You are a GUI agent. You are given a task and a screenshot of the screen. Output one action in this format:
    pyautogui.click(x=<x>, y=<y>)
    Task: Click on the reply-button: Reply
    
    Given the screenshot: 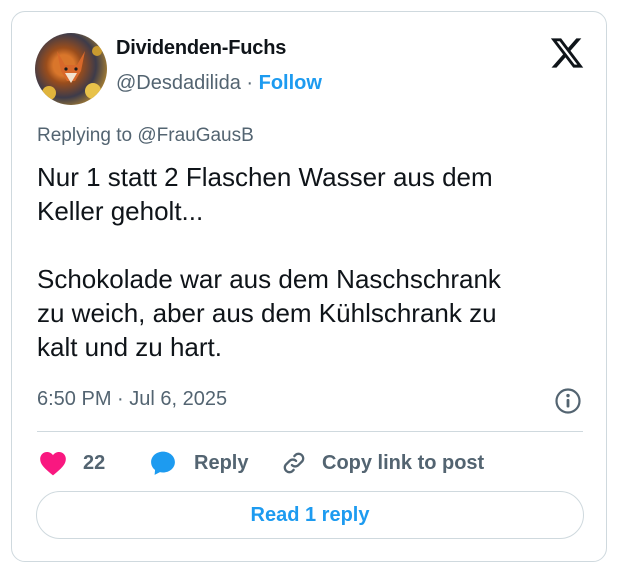 What is the action you would take?
    pyautogui.click(x=198, y=463)
    